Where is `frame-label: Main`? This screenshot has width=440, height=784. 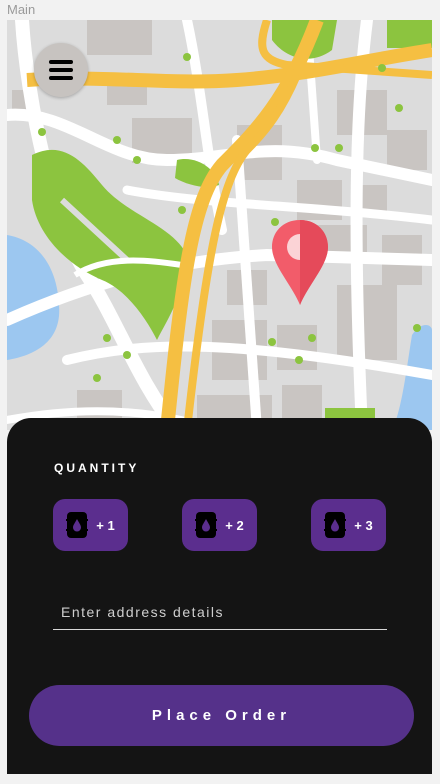
frame-label: Main is located at coordinates (21, 9).